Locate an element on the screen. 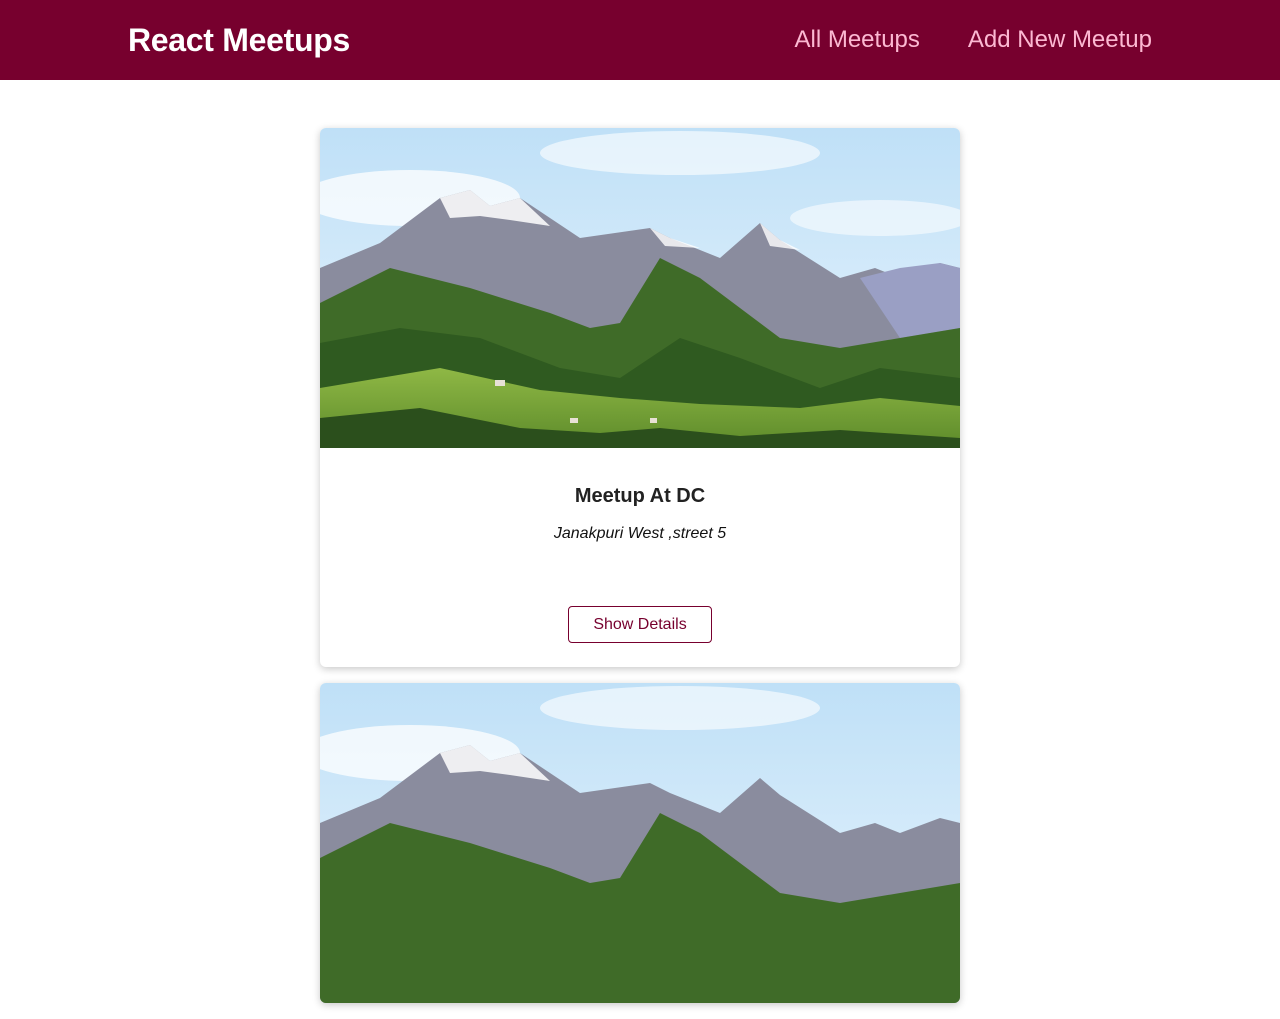  meetup-card-content: Meetup At DC Janakpuri West ,street 5 is located at coordinates (640, 527).